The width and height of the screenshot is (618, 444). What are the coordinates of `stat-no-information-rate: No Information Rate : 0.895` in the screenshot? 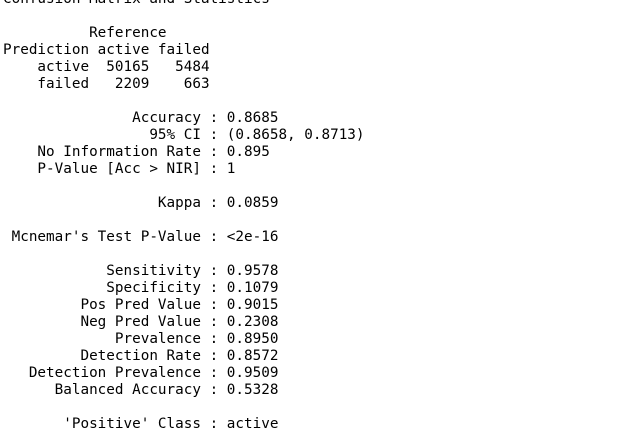 It's located at (136, 152).